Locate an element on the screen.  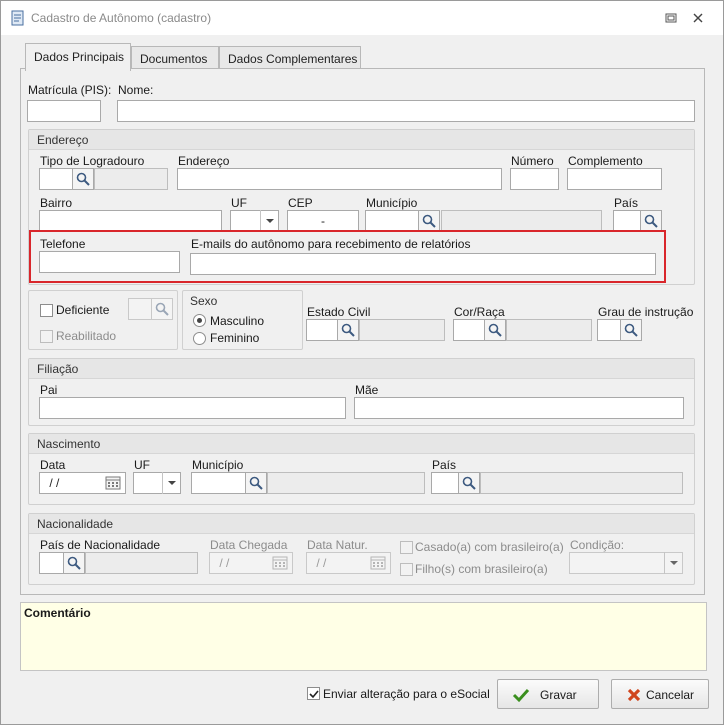
nacionalidade-title: Nacionalidade is located at coordinates (361, 524).